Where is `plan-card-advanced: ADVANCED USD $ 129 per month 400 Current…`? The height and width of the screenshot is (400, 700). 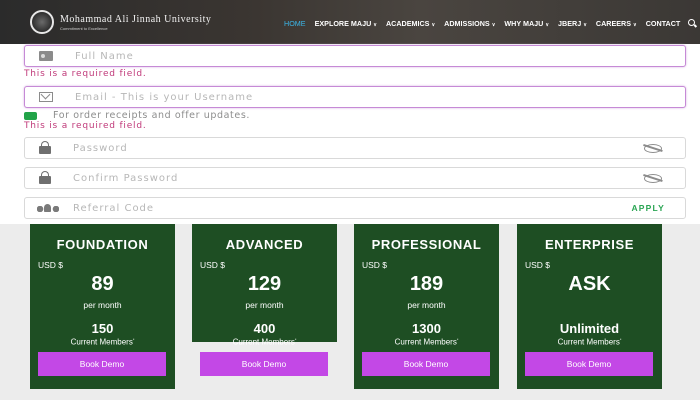 plan-card-advanced: ADVANCED USD $ 129 per month 400 Current… is located at coordinates (264, 285).